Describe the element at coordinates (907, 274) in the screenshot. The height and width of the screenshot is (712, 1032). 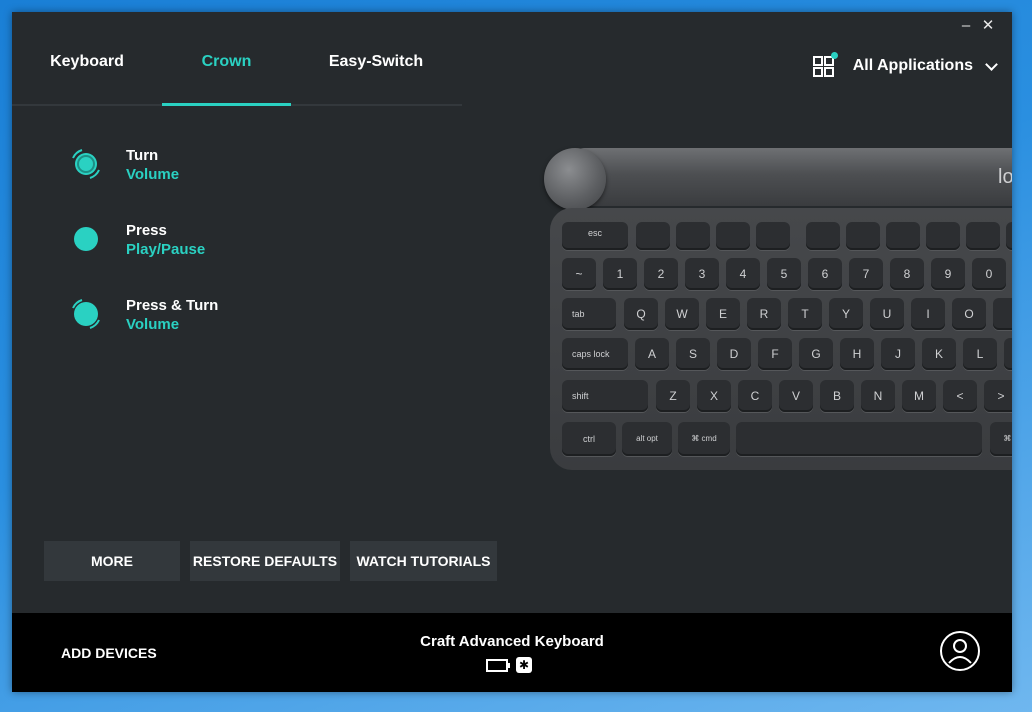
I see `key-8: 8` at that location.